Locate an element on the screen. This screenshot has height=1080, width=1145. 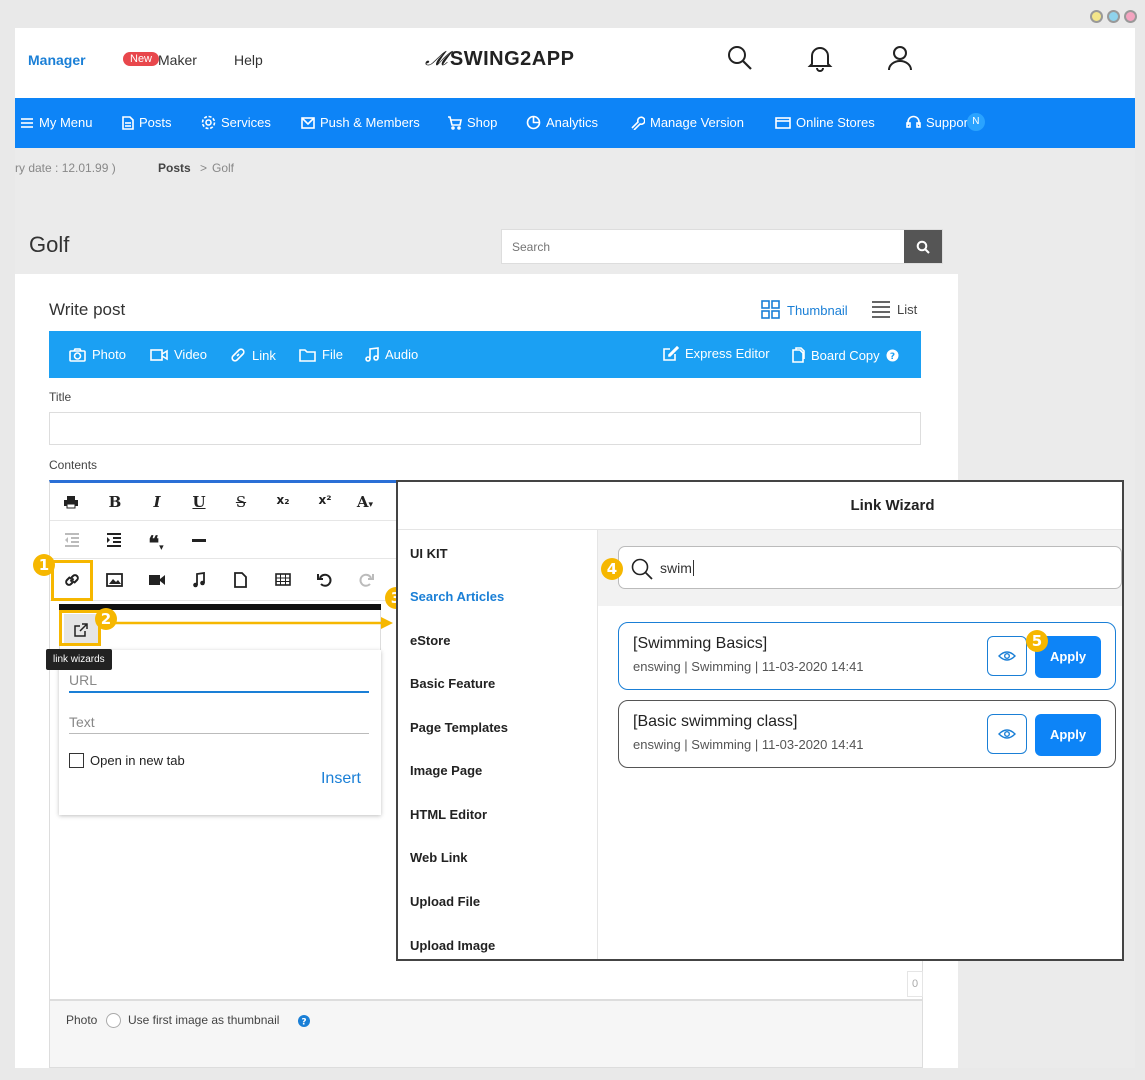
indent-icon is located at coordinates (114, 540).